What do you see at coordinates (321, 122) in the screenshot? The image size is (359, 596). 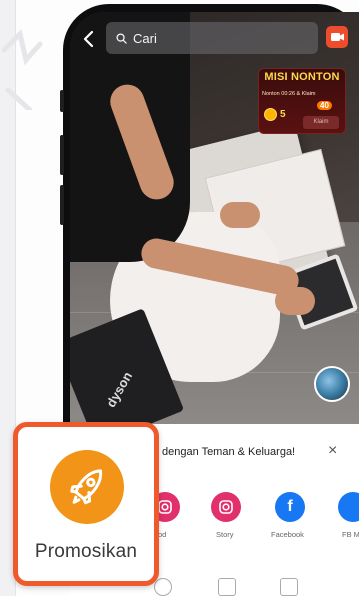 I see `mission-claim-button: Klaim` at bounding box center [321, 122].